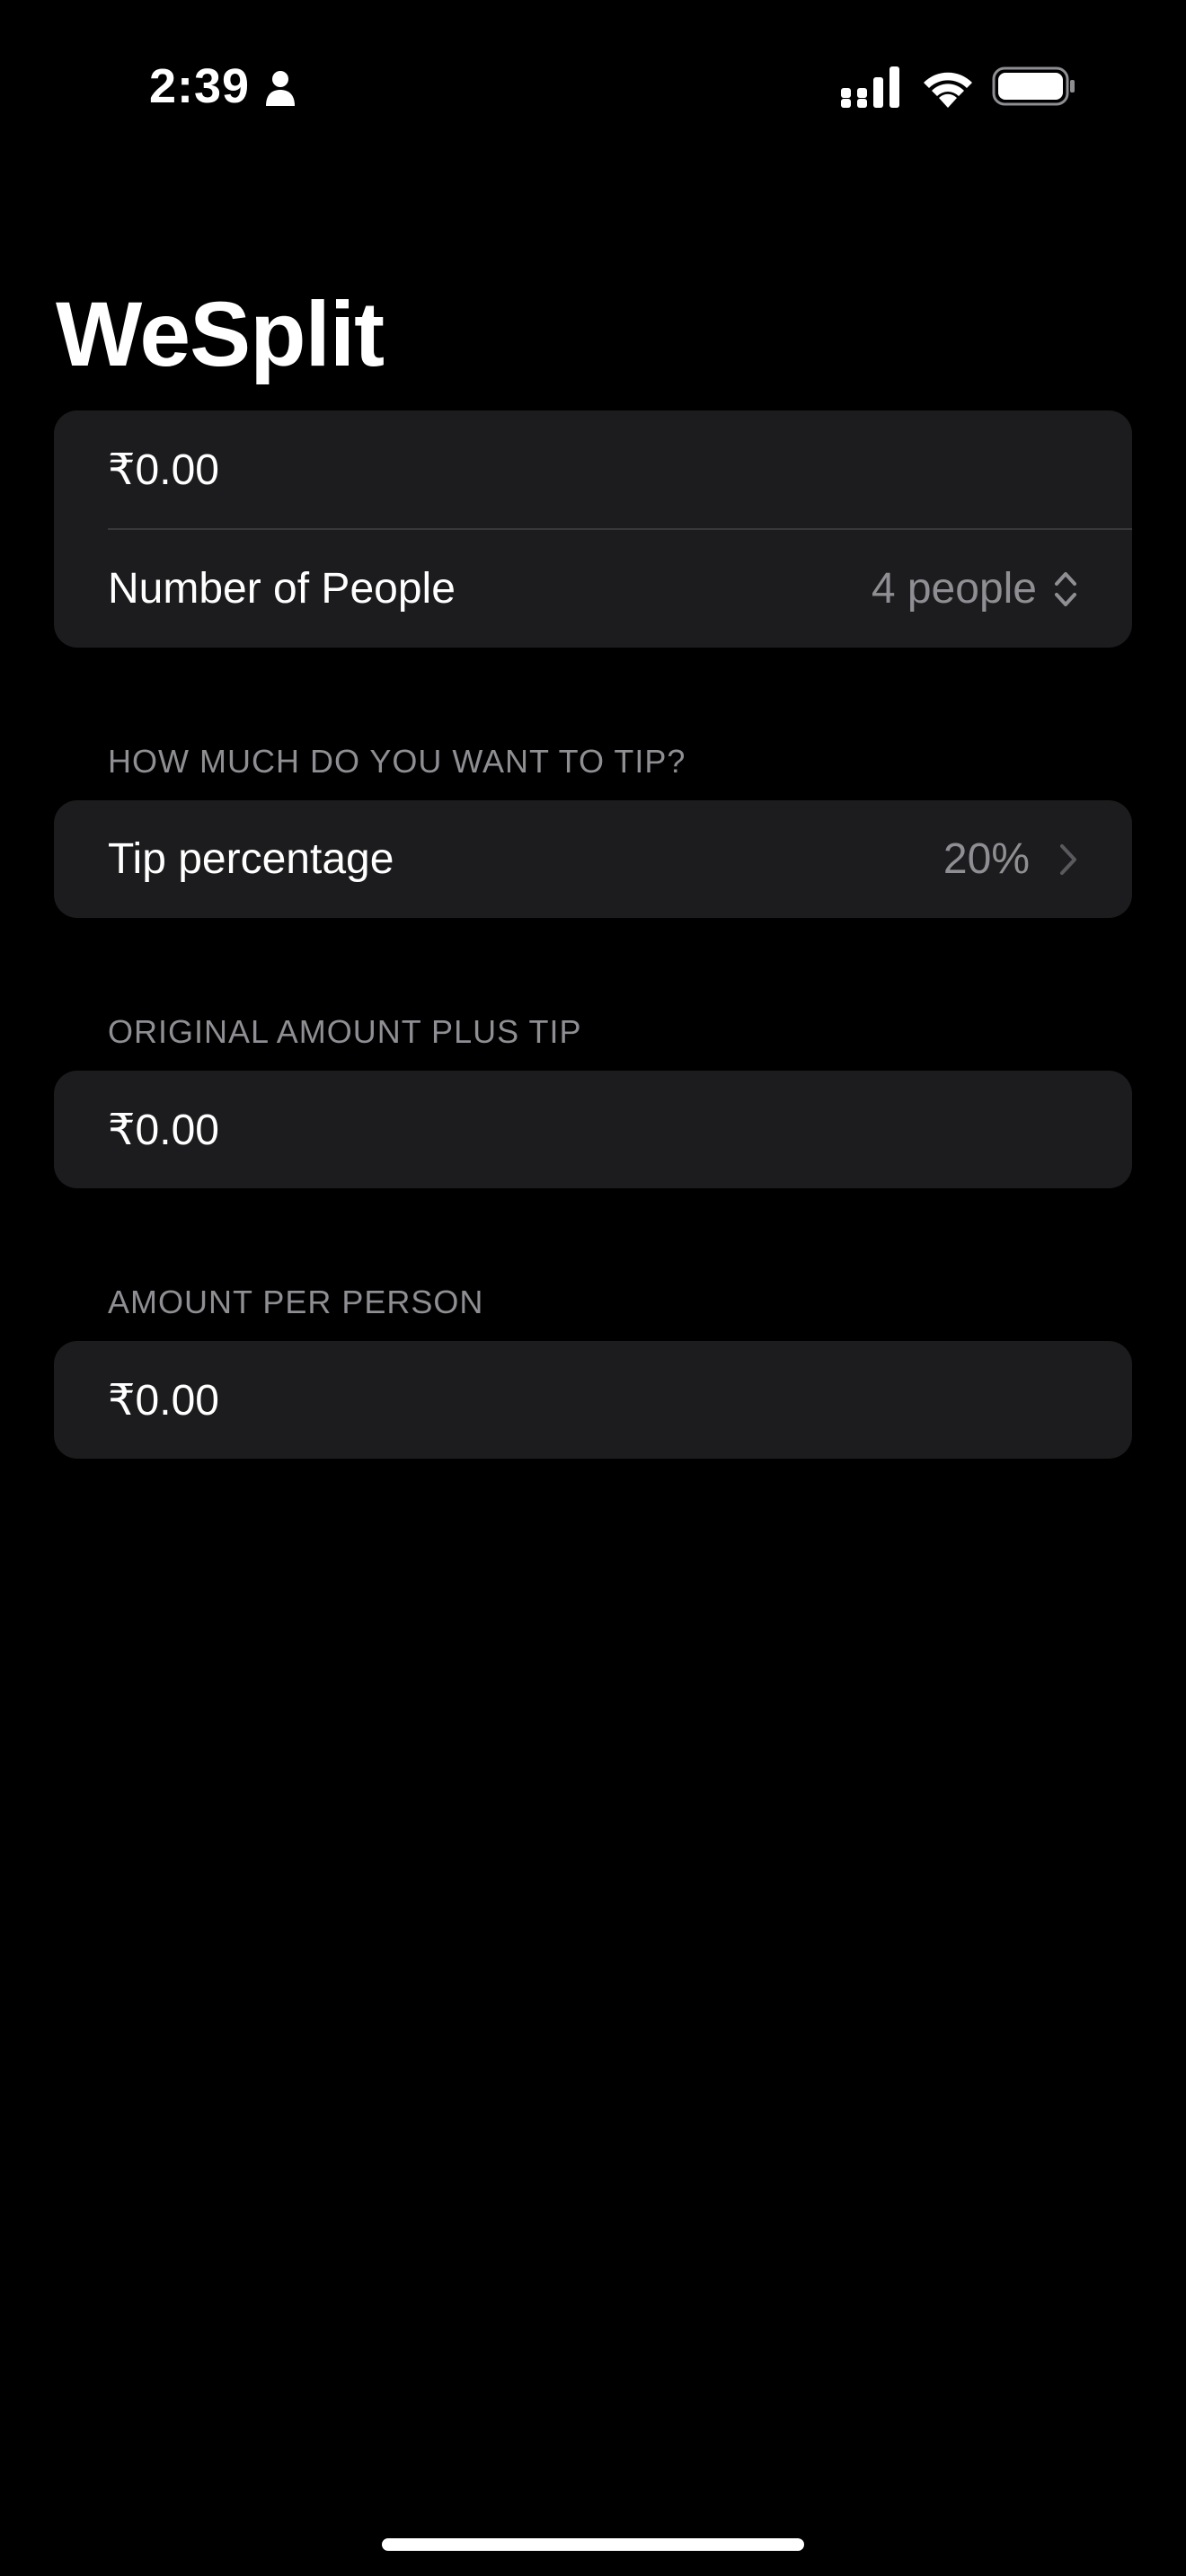  I want to click on chevron-right-icon, so click(1068, 859).